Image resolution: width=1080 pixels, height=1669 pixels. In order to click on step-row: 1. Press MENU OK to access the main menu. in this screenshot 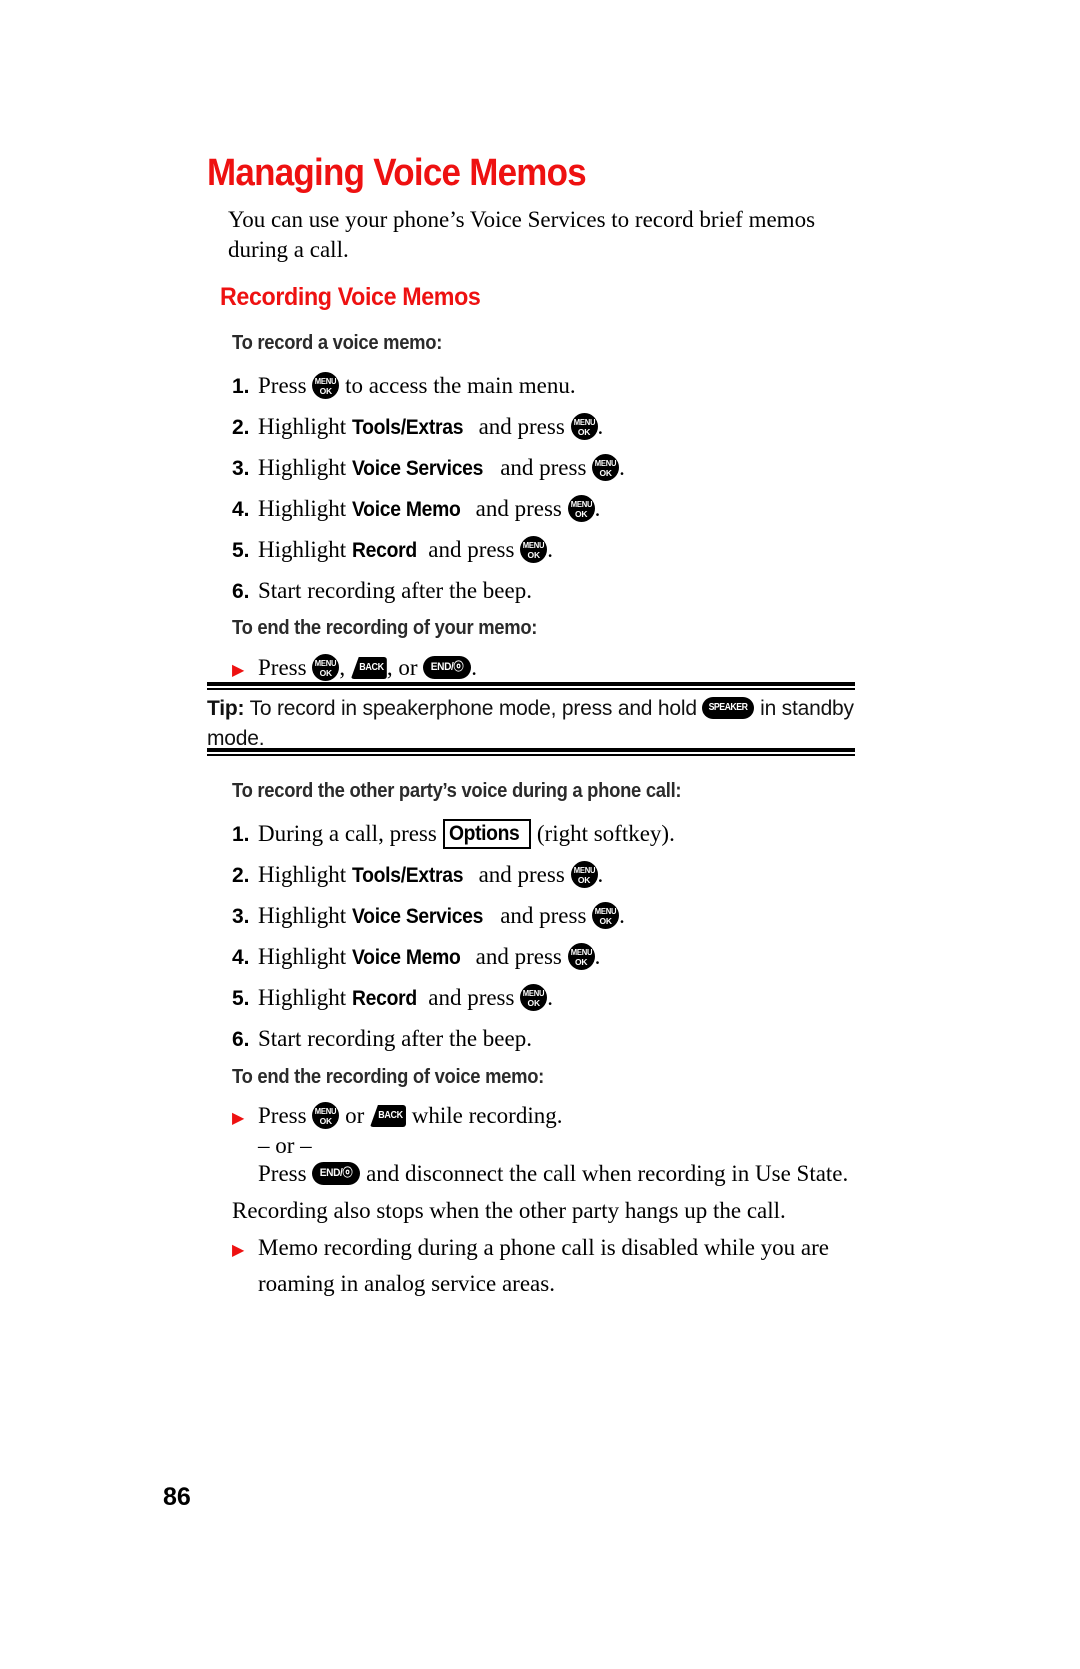, I will do `click(562, 386)`.